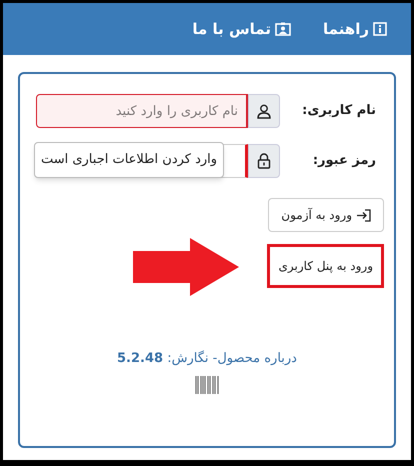  Describe the element at coordinates (355, 29) in the screenshot. I see `nav-link: راهنما` at that location.